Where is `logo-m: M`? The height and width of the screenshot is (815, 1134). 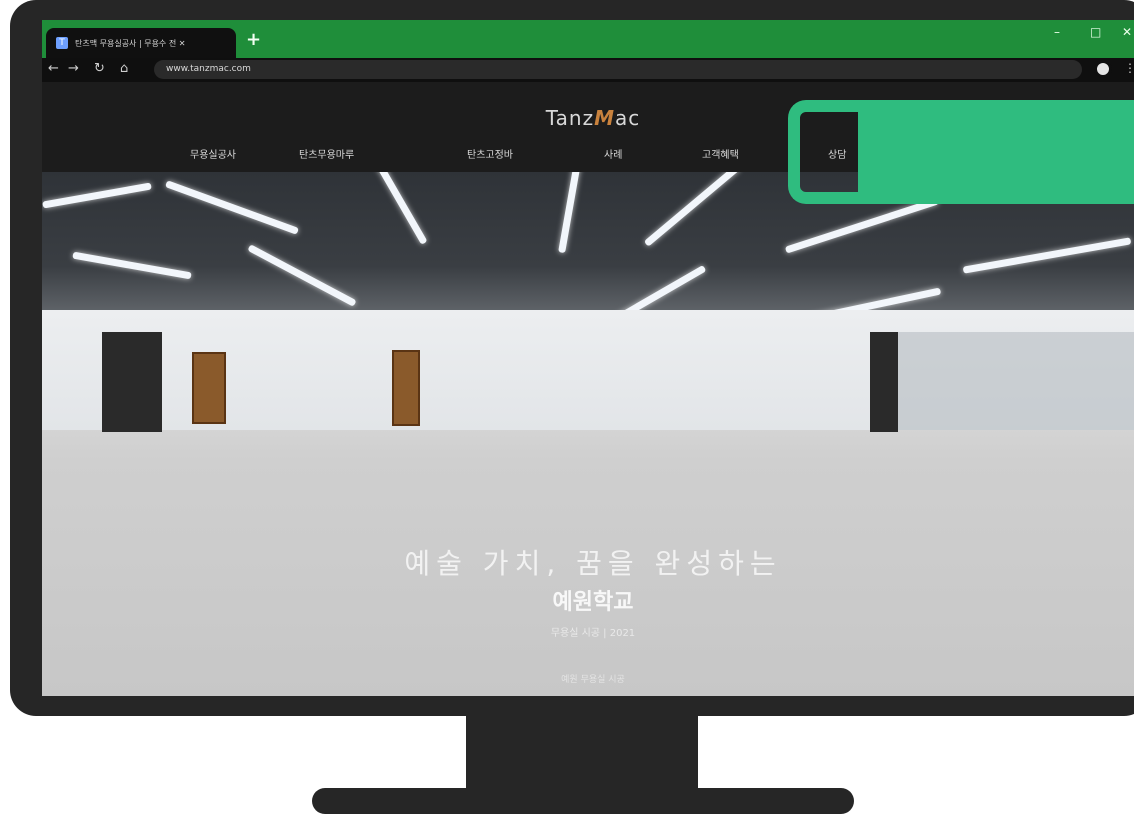 logo-m: M is located at coordinates (604, 118).